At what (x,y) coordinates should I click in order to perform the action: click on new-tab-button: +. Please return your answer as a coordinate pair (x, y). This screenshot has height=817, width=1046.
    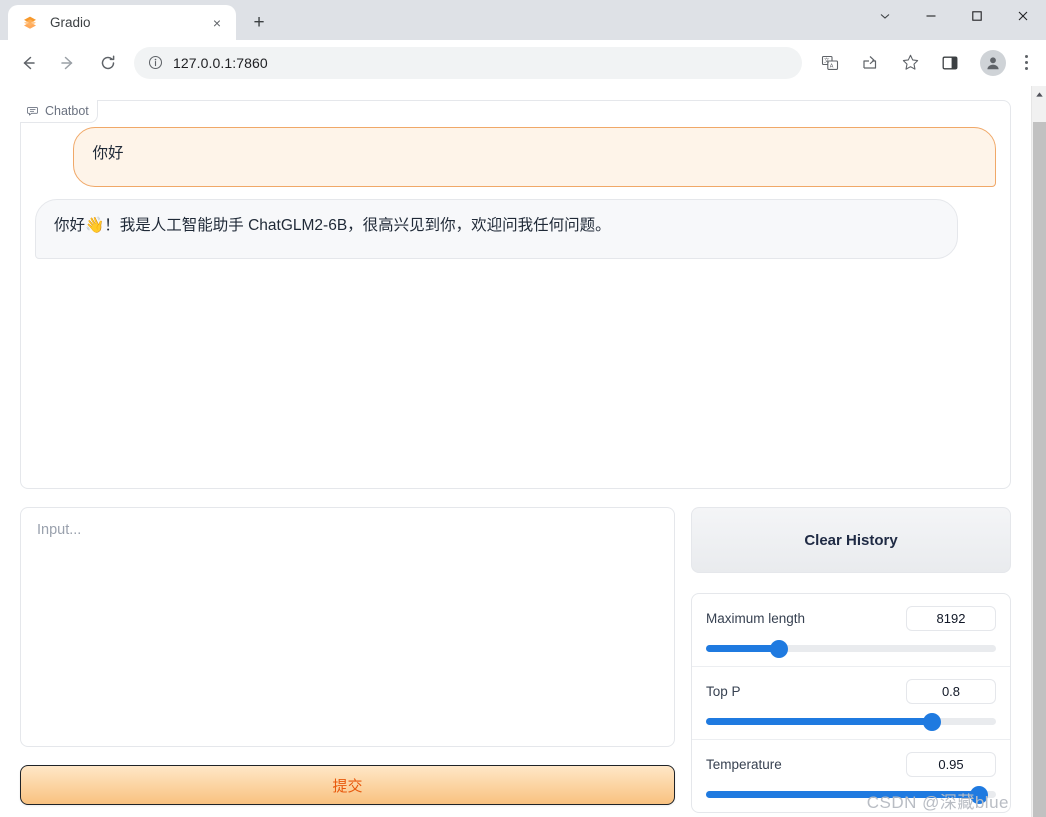
    Looking at the image, I should click on (259, 22).